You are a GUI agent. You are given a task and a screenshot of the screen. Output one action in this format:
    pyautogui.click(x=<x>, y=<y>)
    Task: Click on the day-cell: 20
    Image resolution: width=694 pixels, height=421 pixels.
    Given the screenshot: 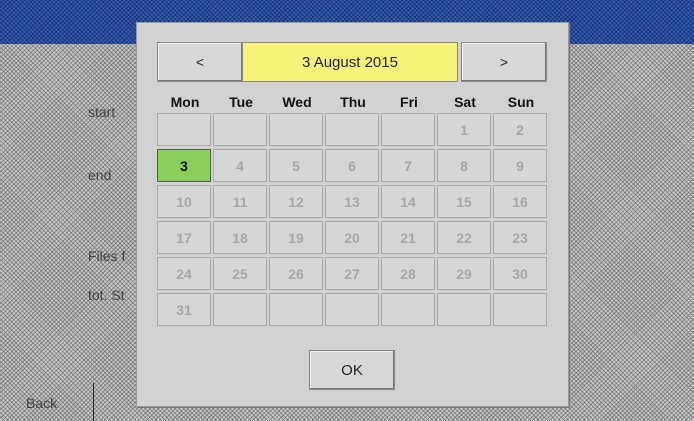 What is the action you would take?
    pyautogui.click(x=352, y=237)
    